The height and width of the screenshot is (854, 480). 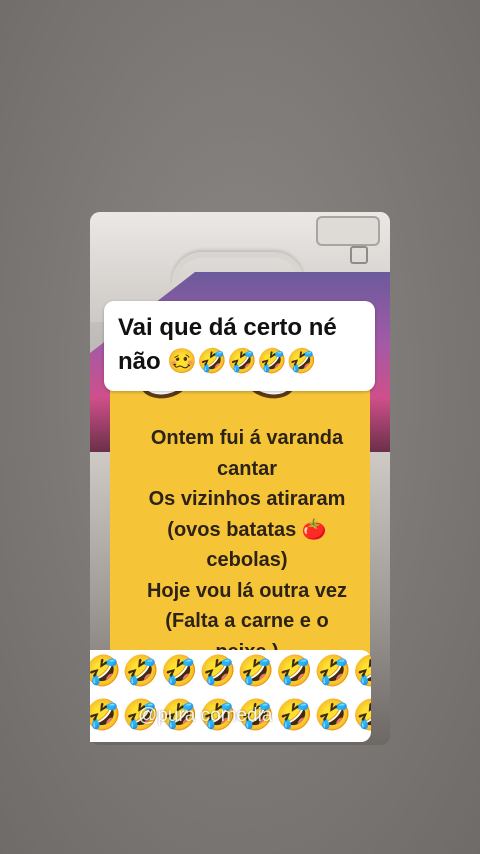 I want to click on joke-line: (ovos batatas 🍅, so click(x=247, y=529).